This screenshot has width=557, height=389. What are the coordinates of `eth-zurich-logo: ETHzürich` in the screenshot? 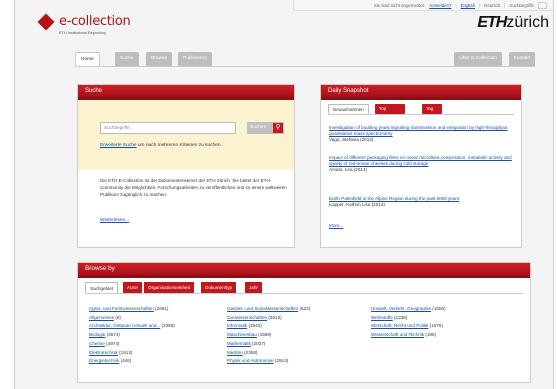 It's located at (513, 23).